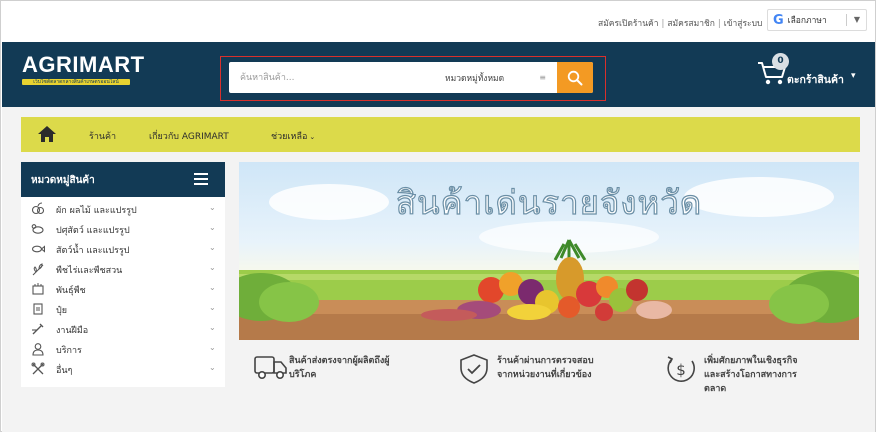 The image size is (876, 432). I want to click on login-link: เข้าสู่ระบบ, so click(743, 24).